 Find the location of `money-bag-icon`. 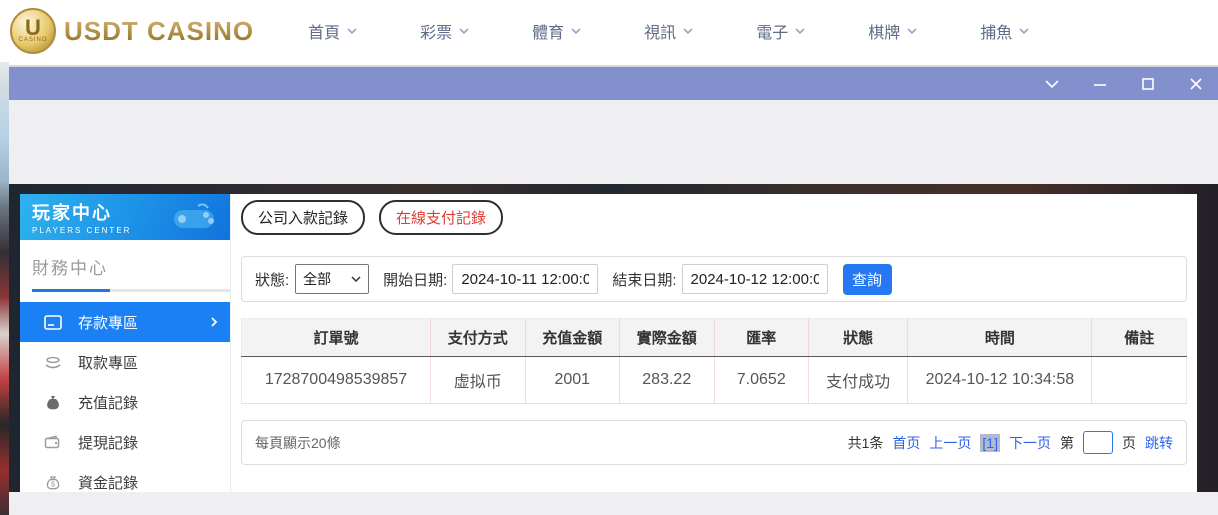

money-bag-icon is located at coordinates (53, 403).